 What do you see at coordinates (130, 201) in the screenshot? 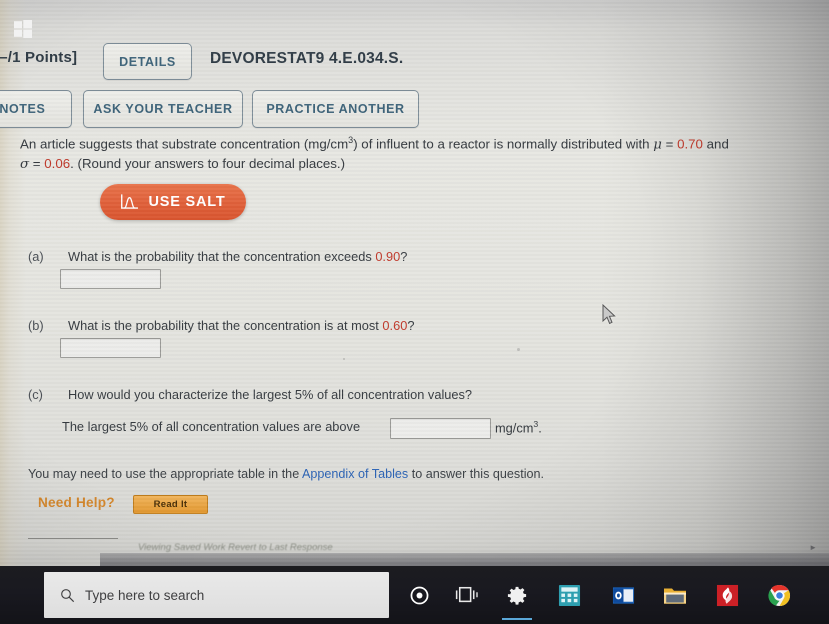
I see `normal-curve-icon` at bounding box center [130, 201].